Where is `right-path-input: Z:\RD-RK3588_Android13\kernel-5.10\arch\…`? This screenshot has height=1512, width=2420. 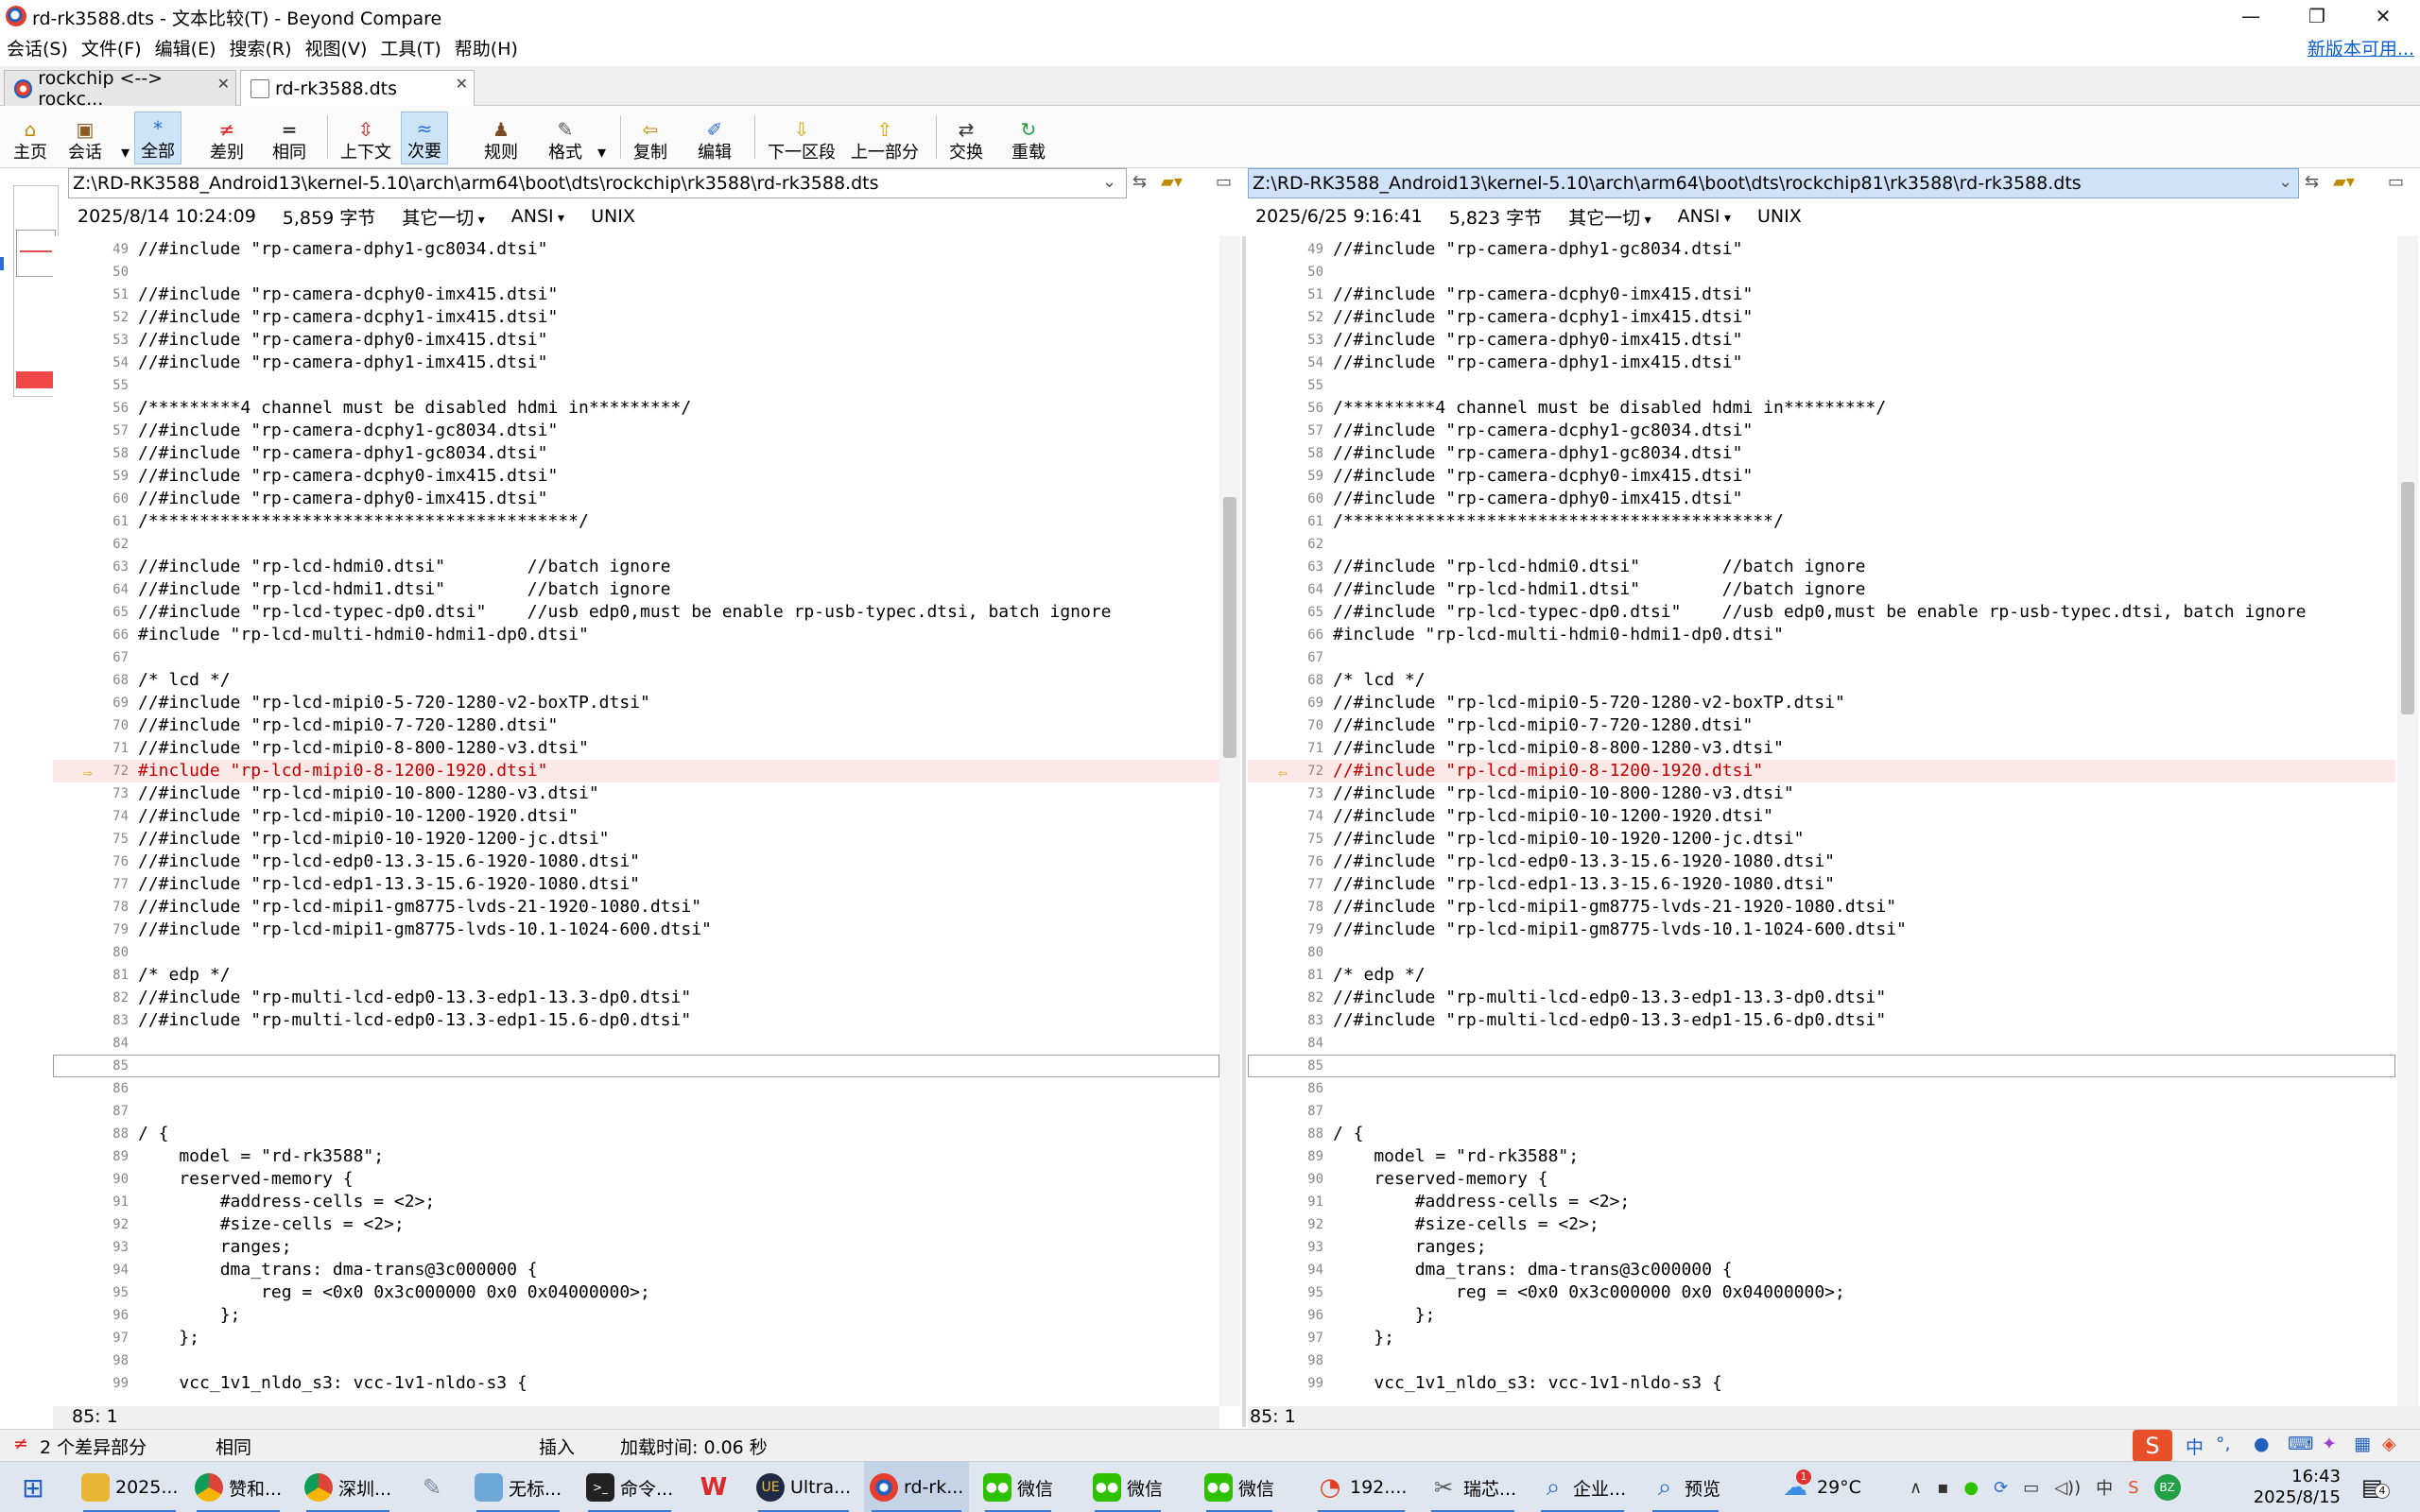
right-path-input: Z:\RD-RK3588_Android13\kernel-5.10\arch\… is located at coordinates (1773, 183).